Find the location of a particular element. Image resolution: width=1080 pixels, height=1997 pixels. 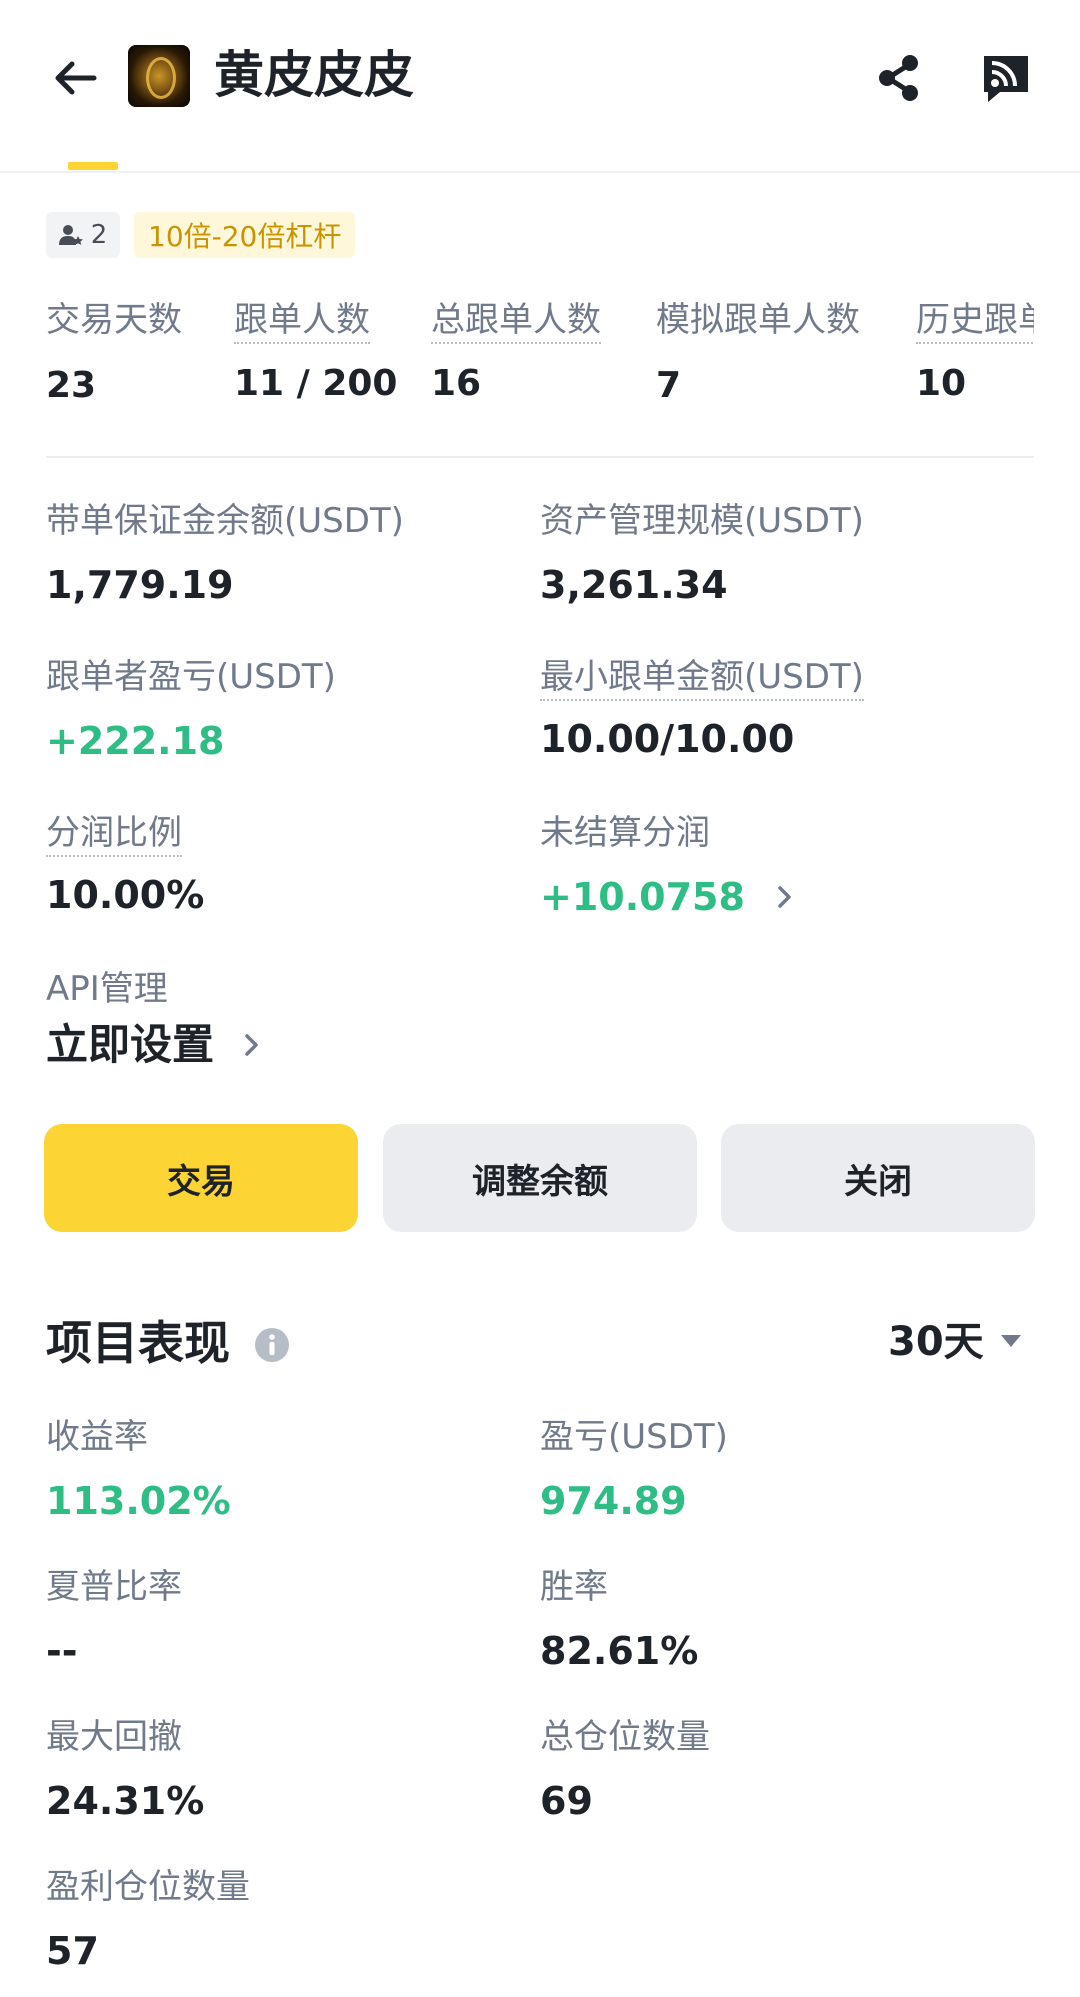

kv-label: 最小跟单金额(USDT) is located at coordinates (702, 679).